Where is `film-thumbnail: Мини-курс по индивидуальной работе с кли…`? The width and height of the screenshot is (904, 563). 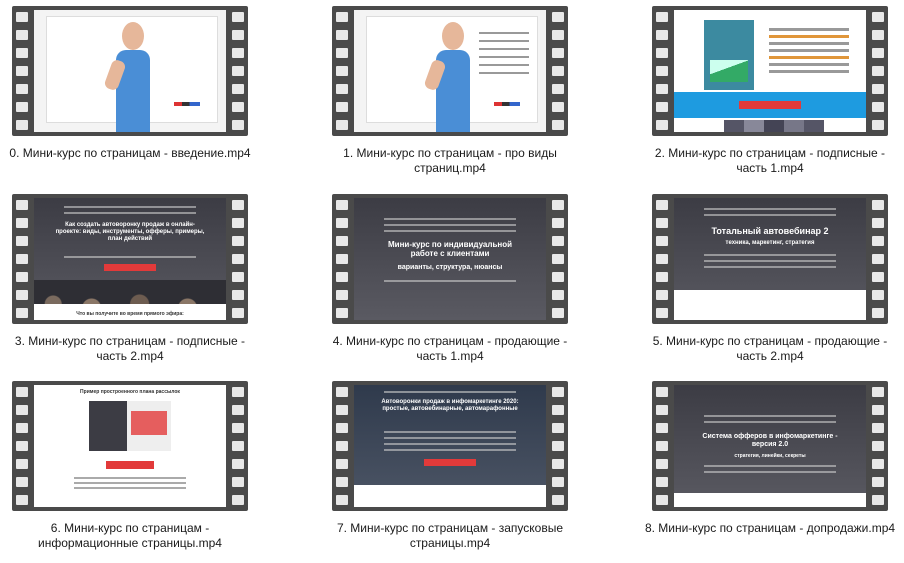
film-thumbnail: Мини-курс по индивидуальной работе с кли… is located at coordinates (450, 259).